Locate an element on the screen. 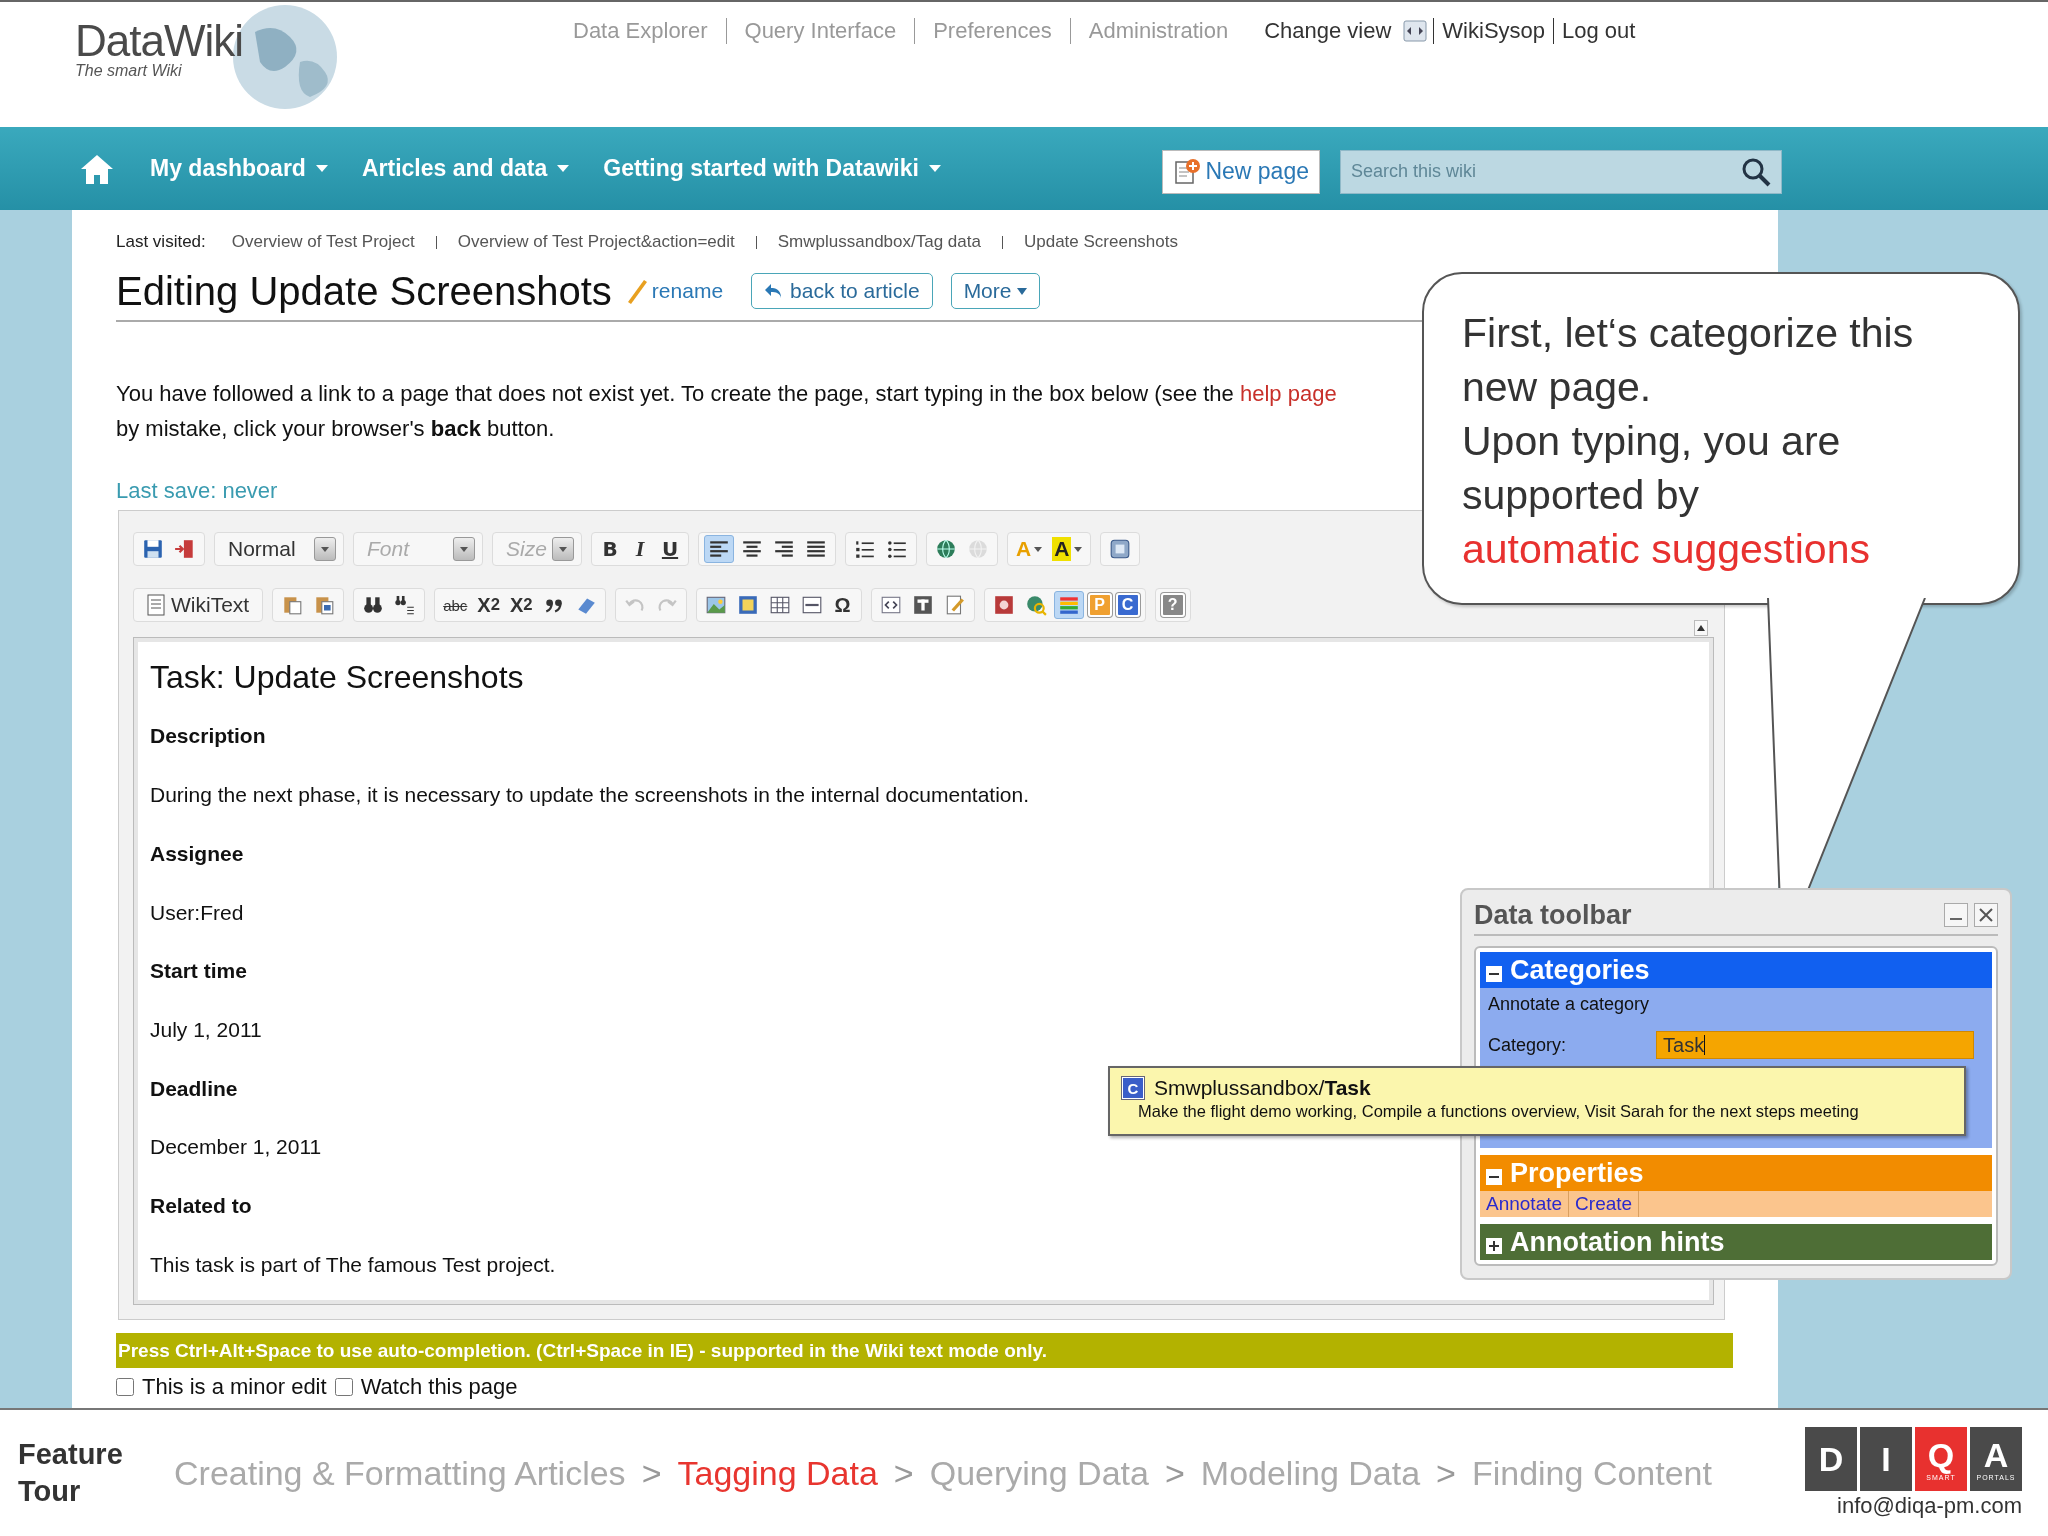  expand-icon is located at coordinates (1494, 1246).